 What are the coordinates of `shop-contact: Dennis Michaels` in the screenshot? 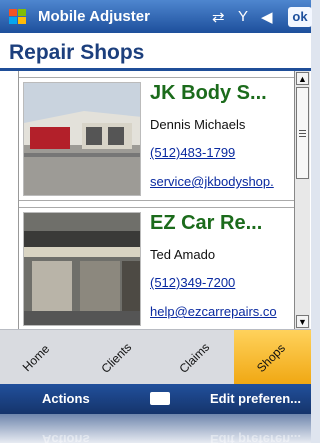 It's located at (198, 124).